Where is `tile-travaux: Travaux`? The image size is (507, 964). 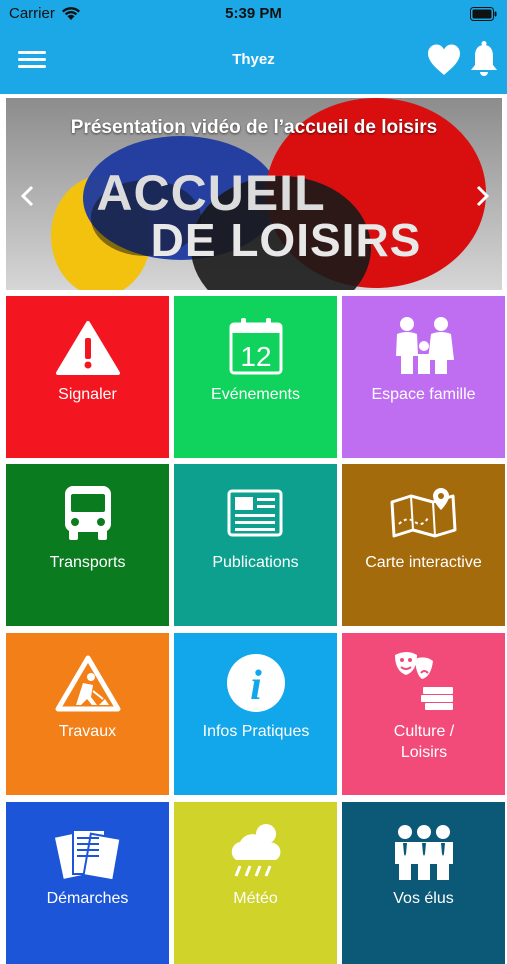
tile-travaux: Travaux is located at coordinates (87, 714).